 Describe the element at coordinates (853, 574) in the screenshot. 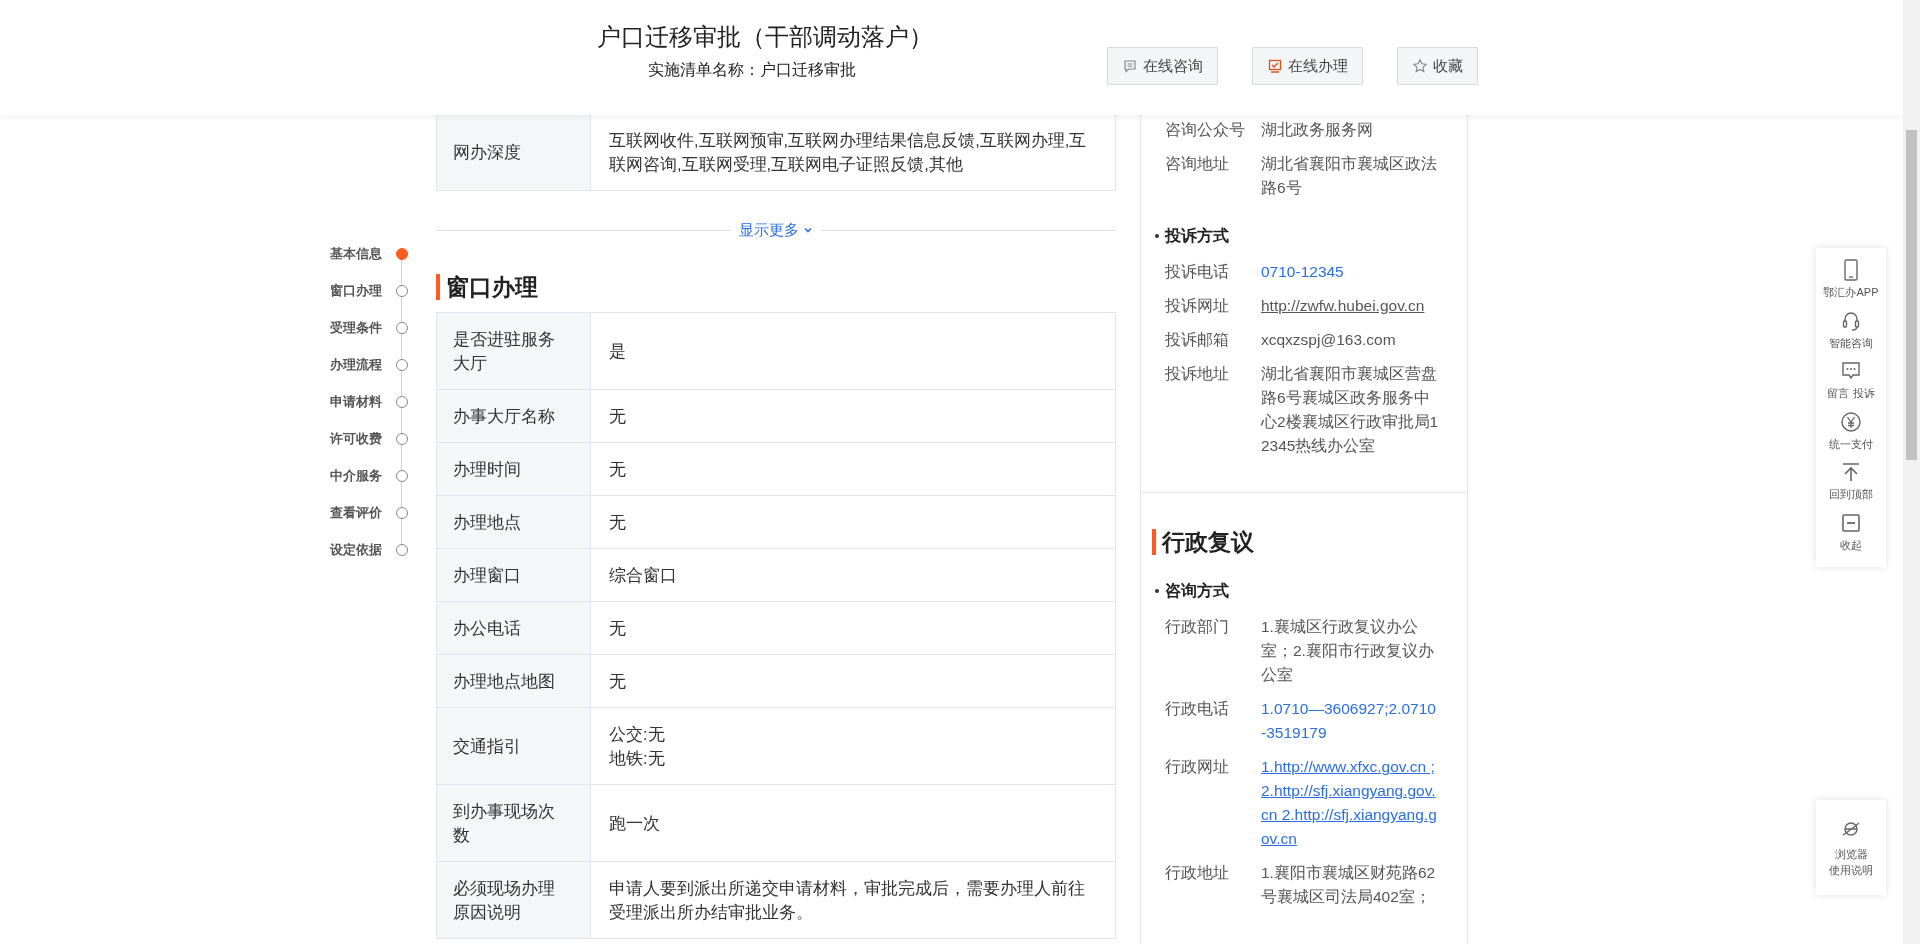

I see `table-cell: 综合窗口` at that location.